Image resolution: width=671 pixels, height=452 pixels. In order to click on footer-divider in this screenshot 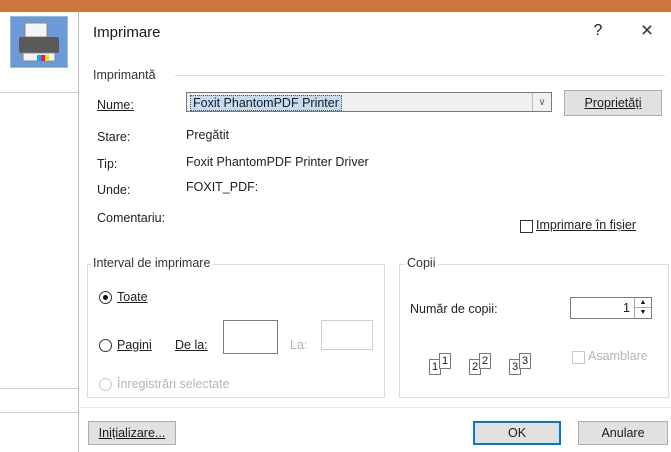, I will do `click(375, 407)`.